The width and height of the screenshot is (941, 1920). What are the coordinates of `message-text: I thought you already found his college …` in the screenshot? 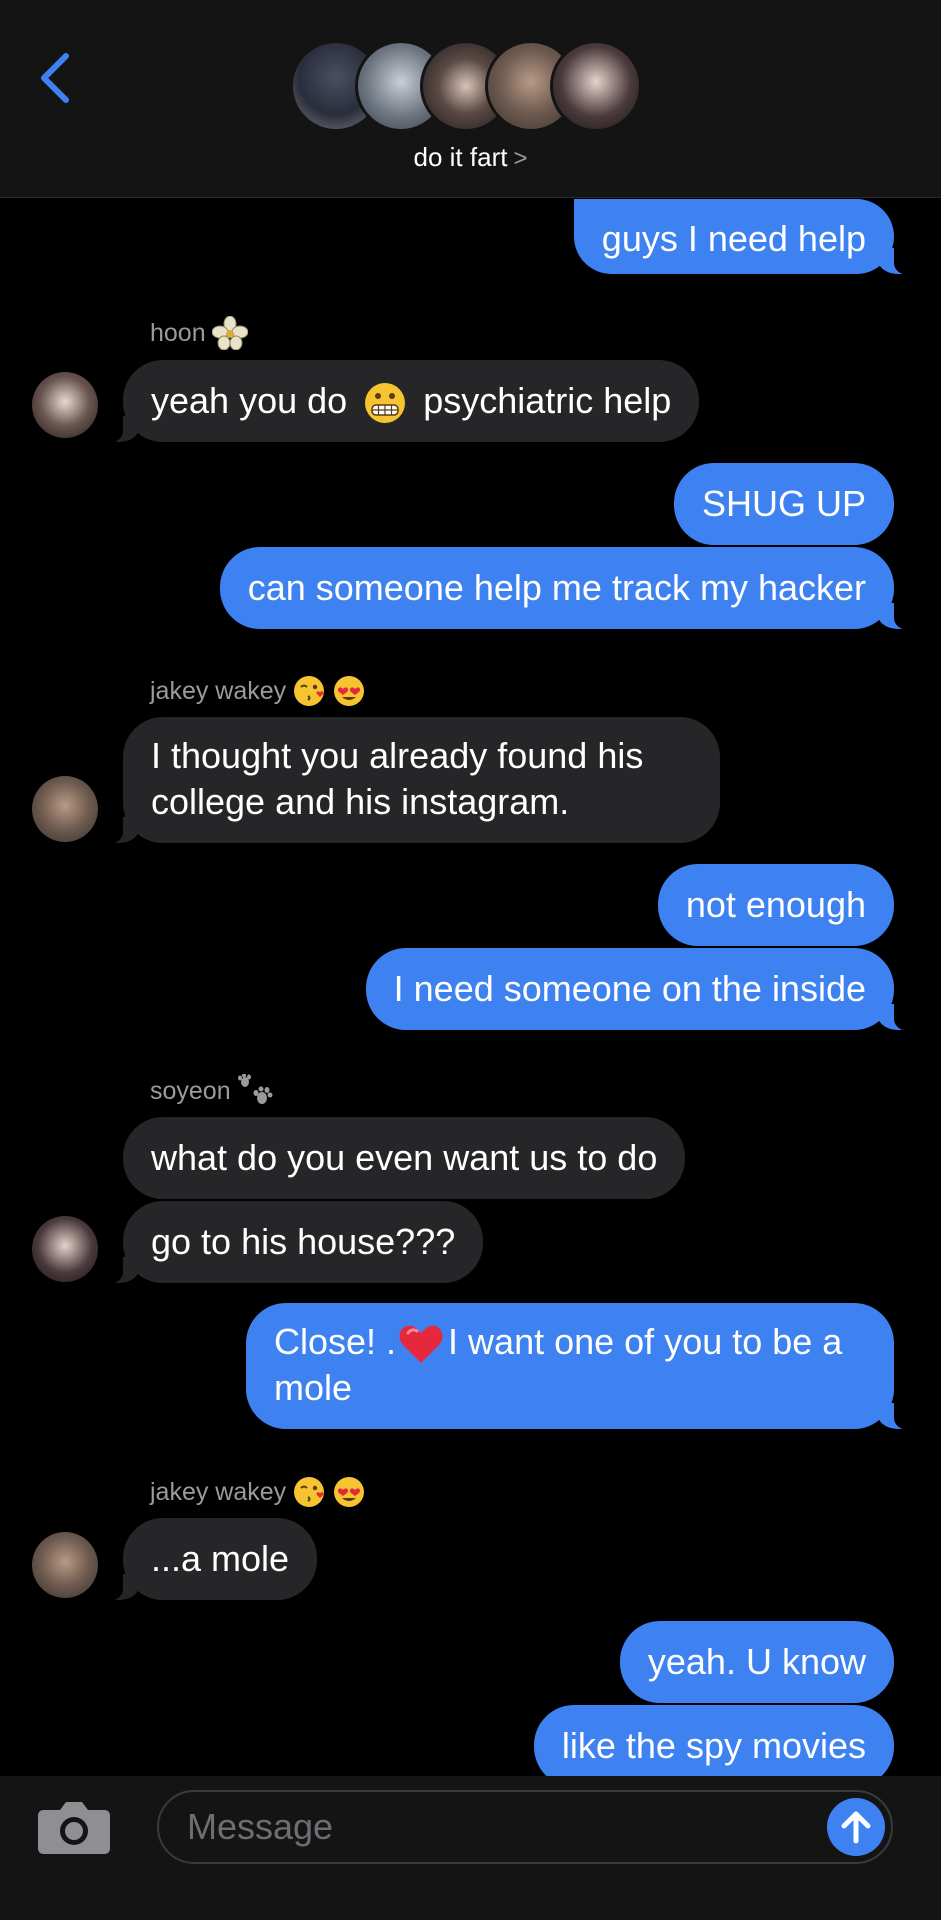 It's located at (397, 778).